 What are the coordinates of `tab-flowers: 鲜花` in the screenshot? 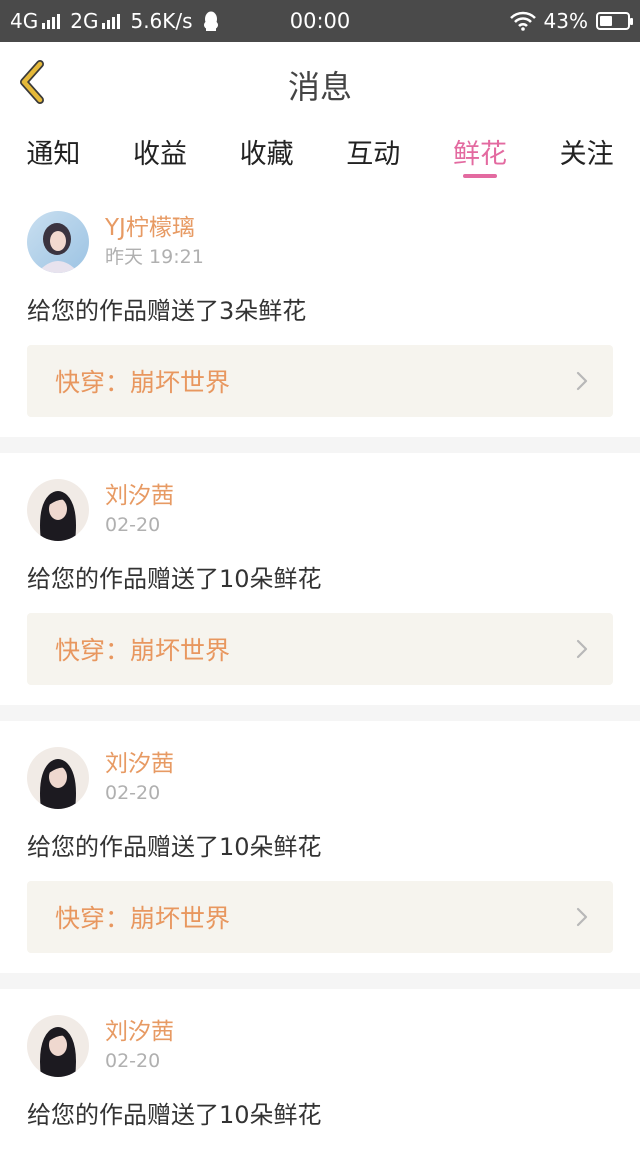 It's located at (480, 151).